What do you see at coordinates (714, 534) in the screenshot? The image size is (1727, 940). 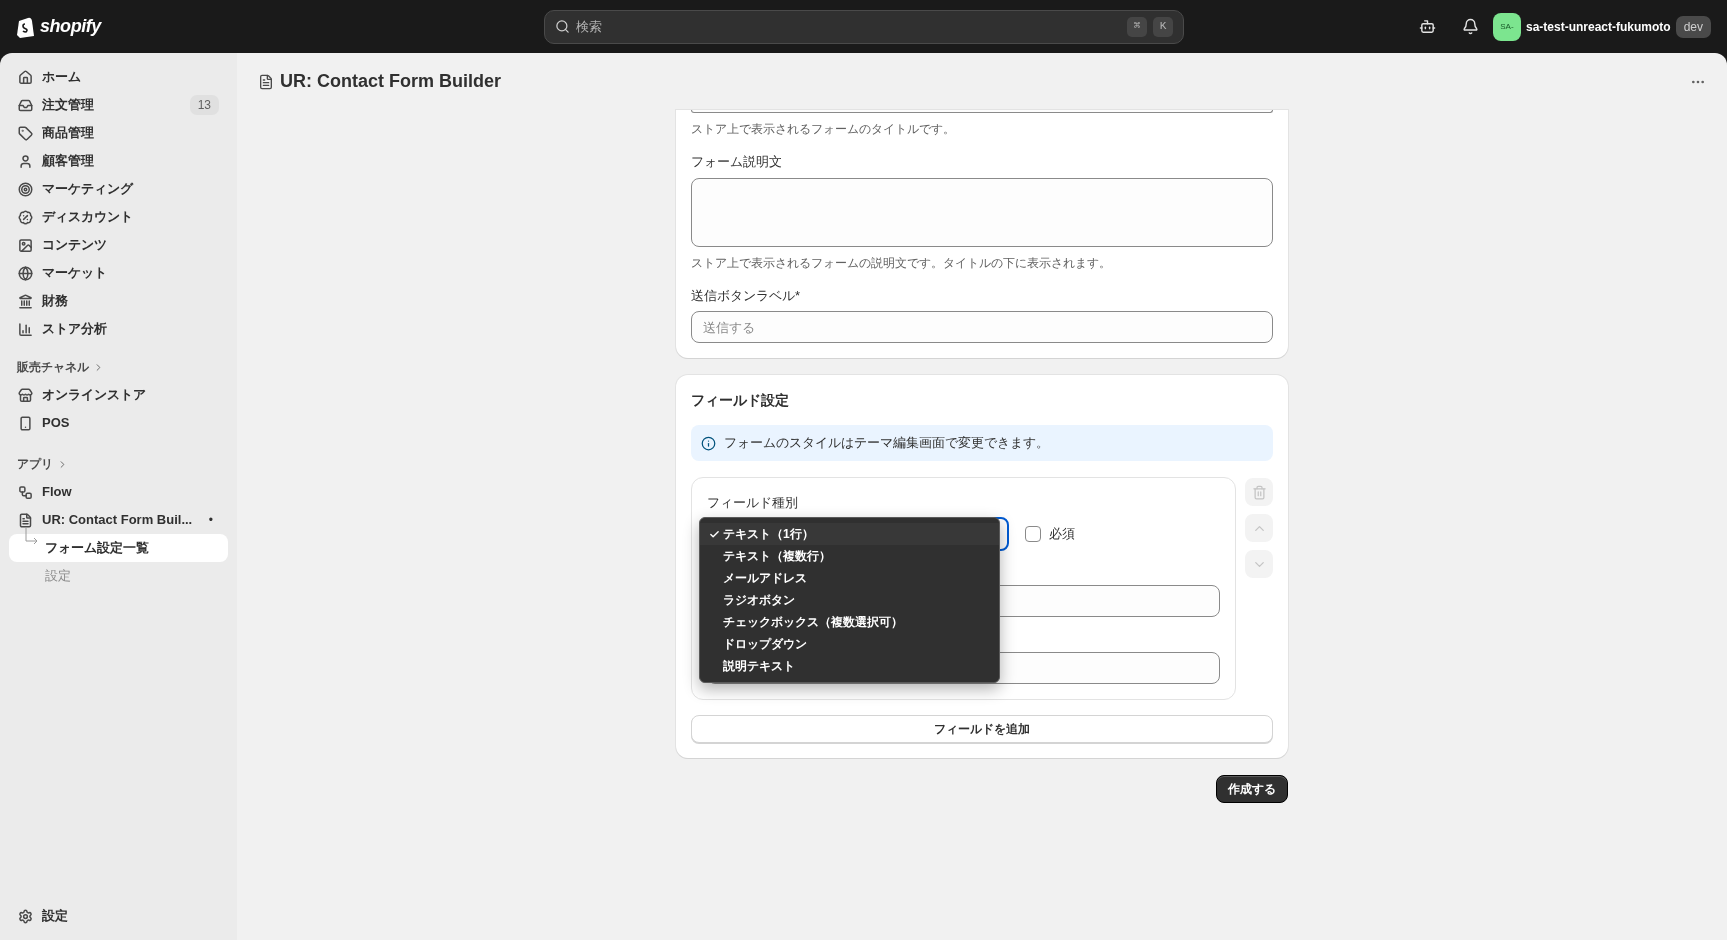 I see `check-icon` at bounding box center [714, 534].